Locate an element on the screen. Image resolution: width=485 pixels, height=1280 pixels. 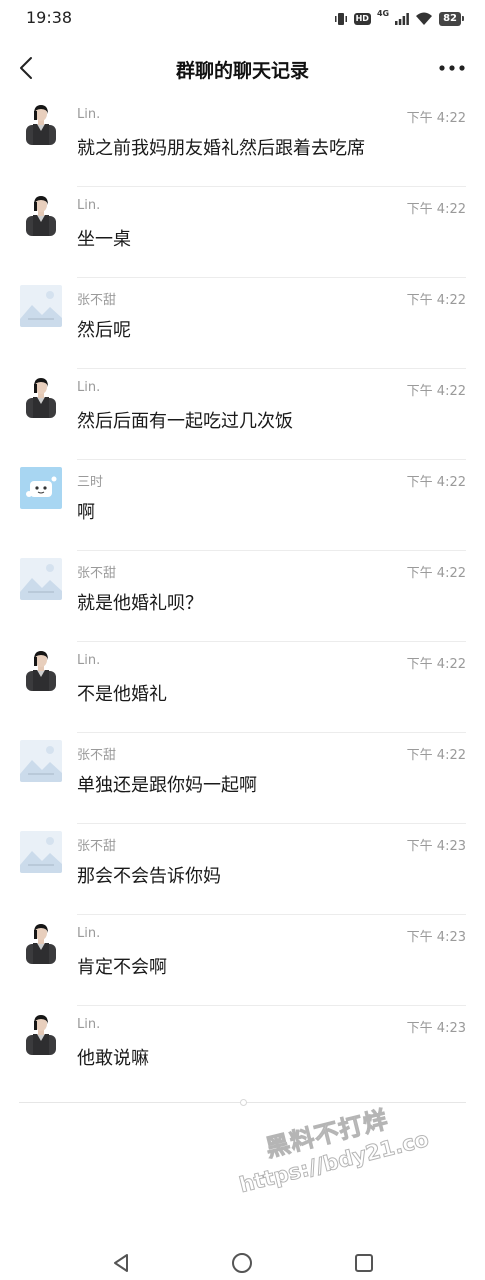
message-row: Lin. 下午 4:23 他敢说嘛 is located at coordinates (242, 1051).